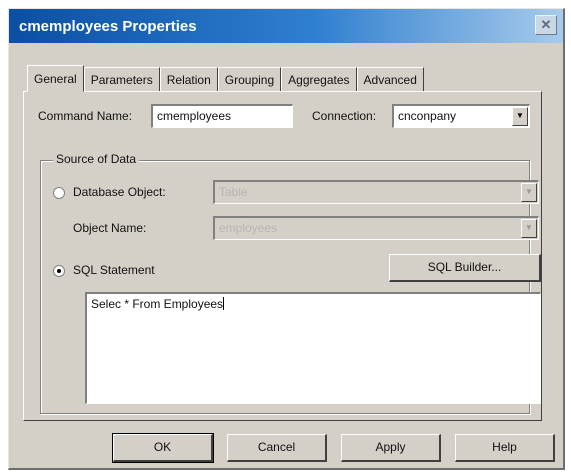 The height and width of the screenshot is (474, 571). Describe the element at coordinates (233, 192) in the screenshot. I see `database-object-value: Table` at that location.